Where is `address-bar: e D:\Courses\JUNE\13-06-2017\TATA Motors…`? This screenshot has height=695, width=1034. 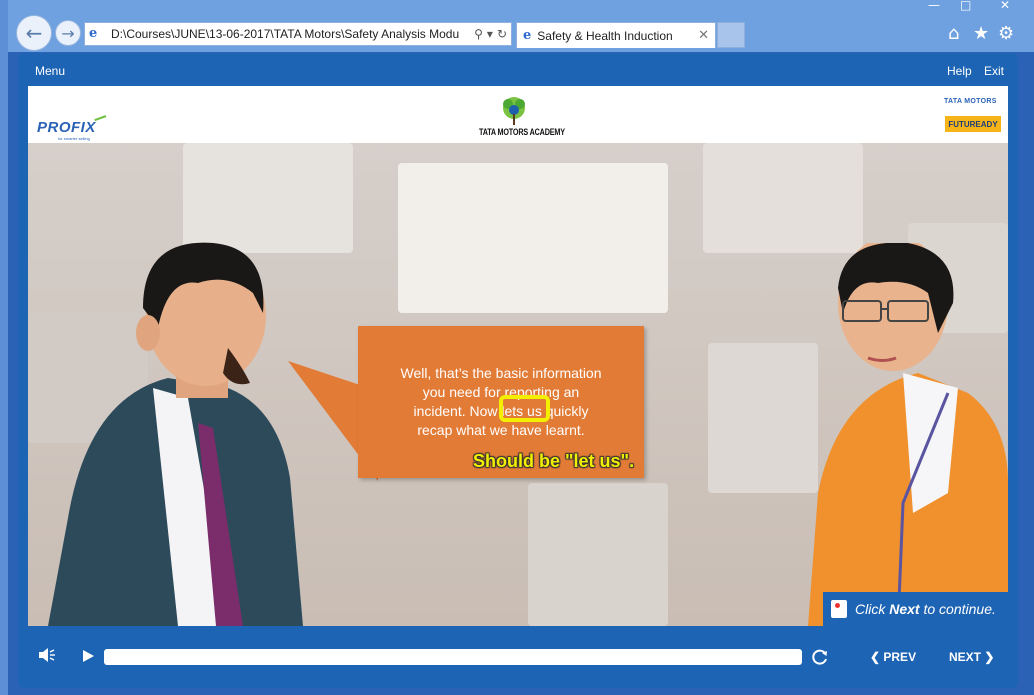 address-bar: e D:\Courses\JUNE\13-06-2017\TATA Motors… is located at coordinates (298, 34).